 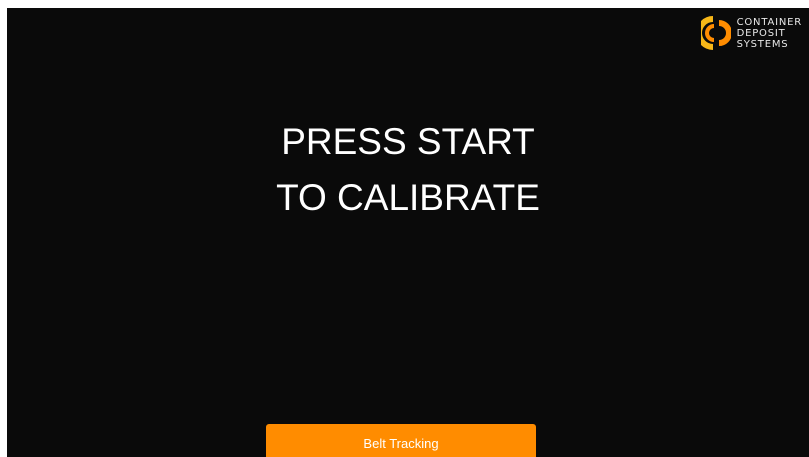 I want to click on logo-line-1: CONTAINER, so click(x=769, y=22).